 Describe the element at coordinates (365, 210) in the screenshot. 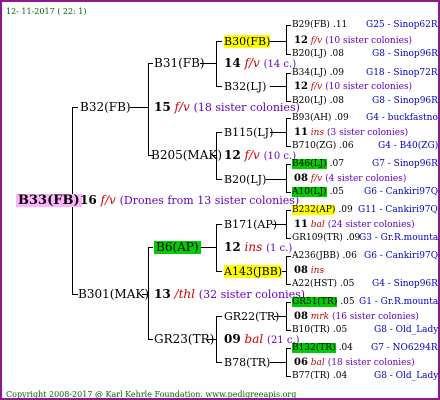

I see `gen4-row: B232(AP) .09 G11 - Cankiri97Q` at that location.